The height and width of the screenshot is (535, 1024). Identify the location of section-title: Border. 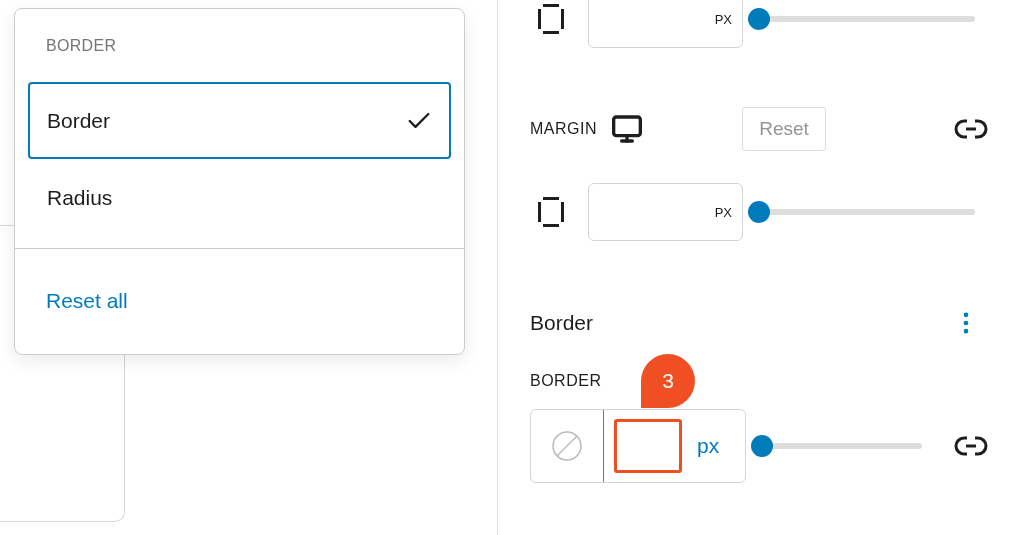
(562, 323).